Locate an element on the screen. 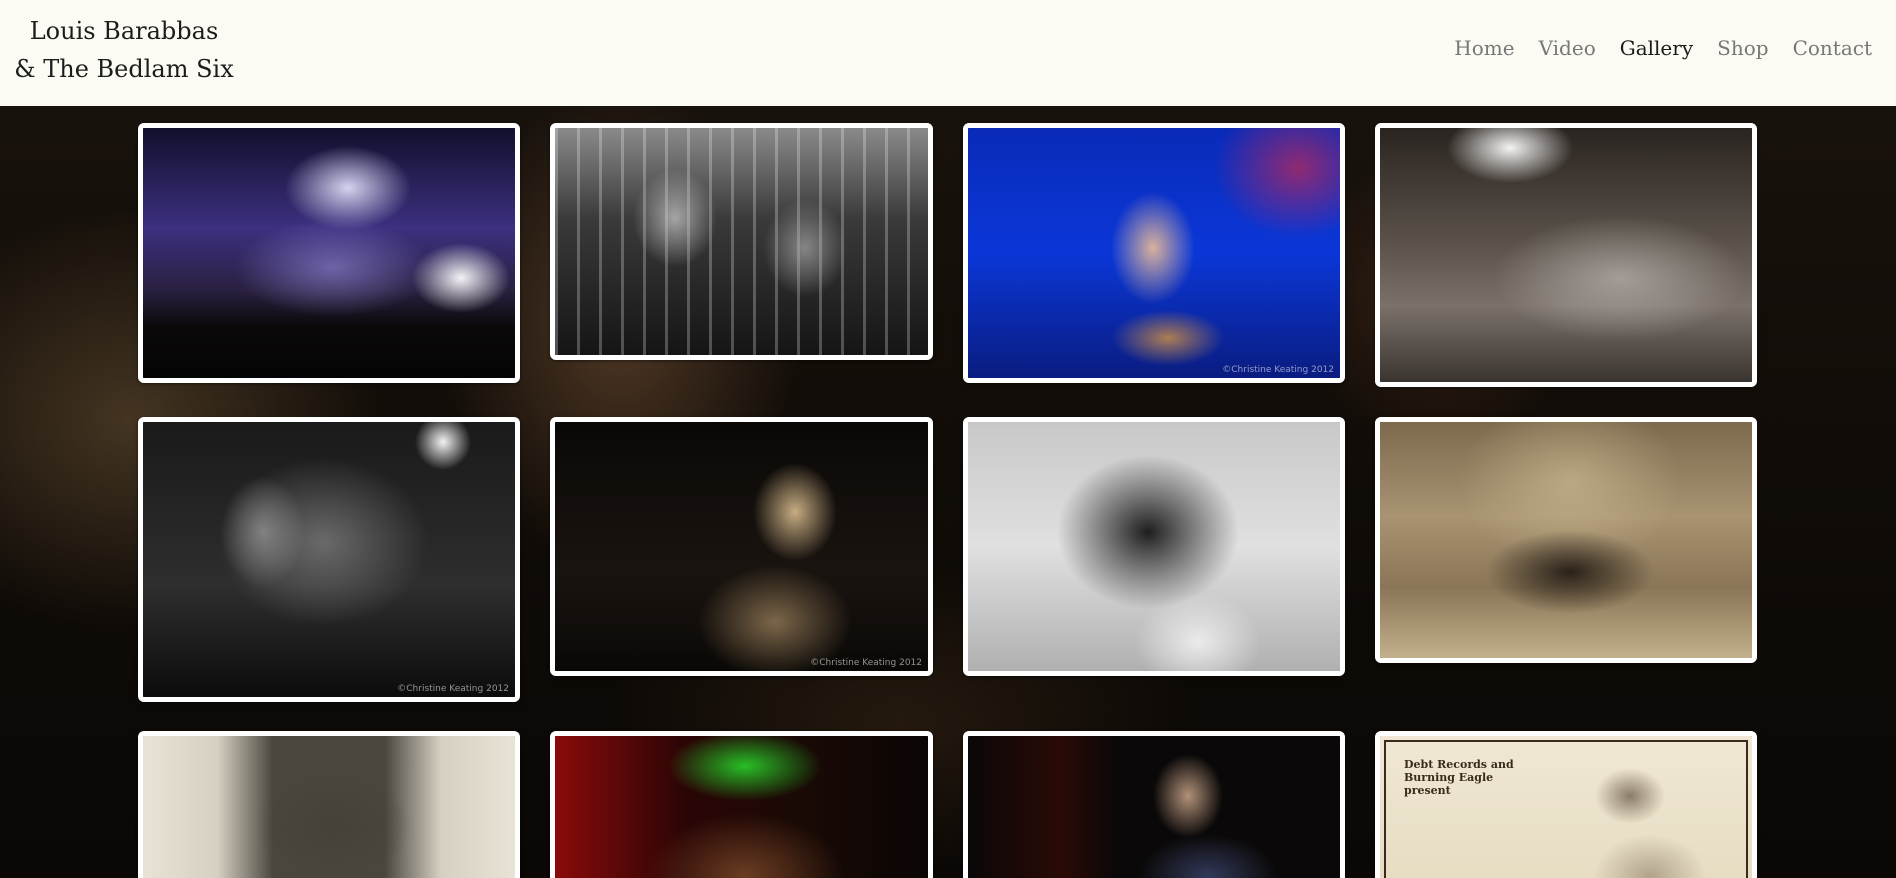  nav-shop: Shop is located at coordinates (1742, 48).